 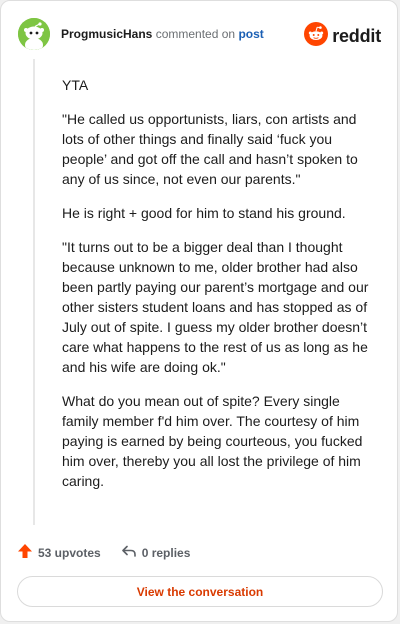 I want to click on reply-count: 0 replies, so click(x=166, y=552).